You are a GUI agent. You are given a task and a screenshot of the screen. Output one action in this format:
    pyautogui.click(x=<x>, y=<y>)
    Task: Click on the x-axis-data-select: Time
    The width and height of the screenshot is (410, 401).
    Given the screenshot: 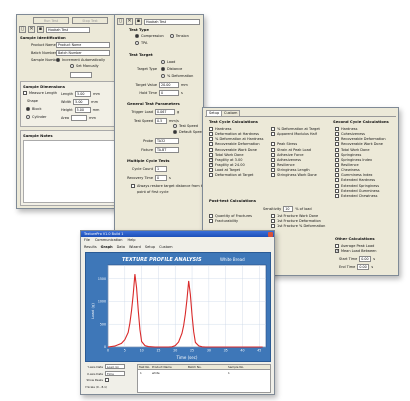 What is the action you would take?
    pyautogui.click(x=115, y=373)
    